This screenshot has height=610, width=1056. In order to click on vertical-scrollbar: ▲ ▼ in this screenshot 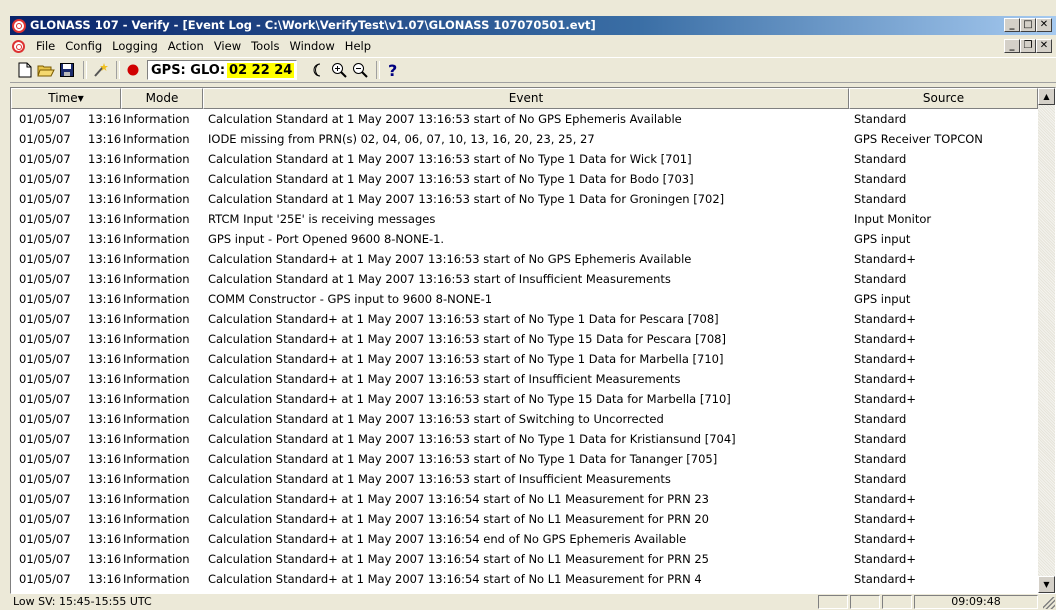, I will do `click(1046, 340)`.